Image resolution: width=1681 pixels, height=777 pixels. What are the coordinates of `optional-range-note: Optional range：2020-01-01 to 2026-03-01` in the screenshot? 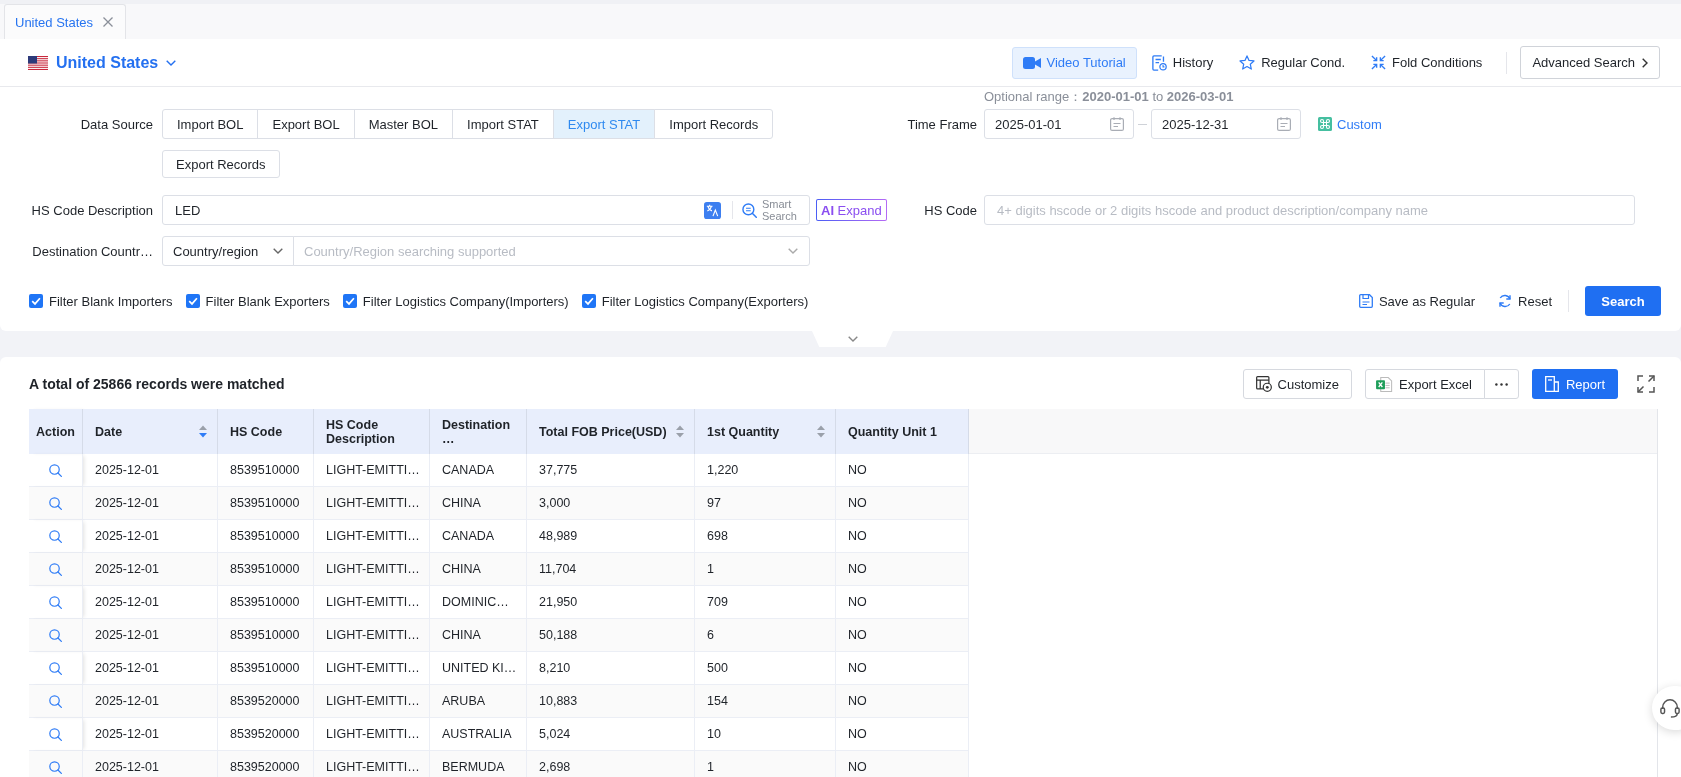 It's located at (1109, 97).